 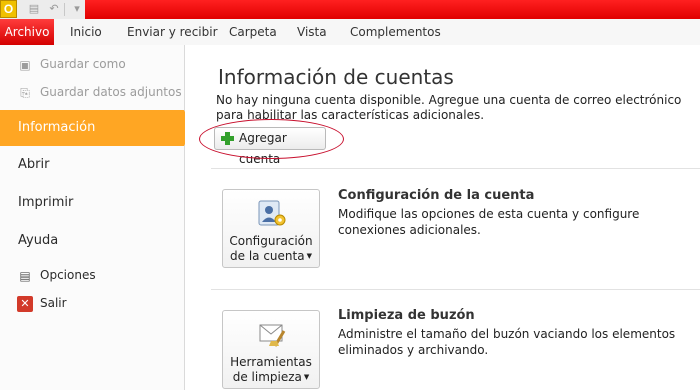 I want to click on undo-icon: ↶, so click(x=54, y=9).